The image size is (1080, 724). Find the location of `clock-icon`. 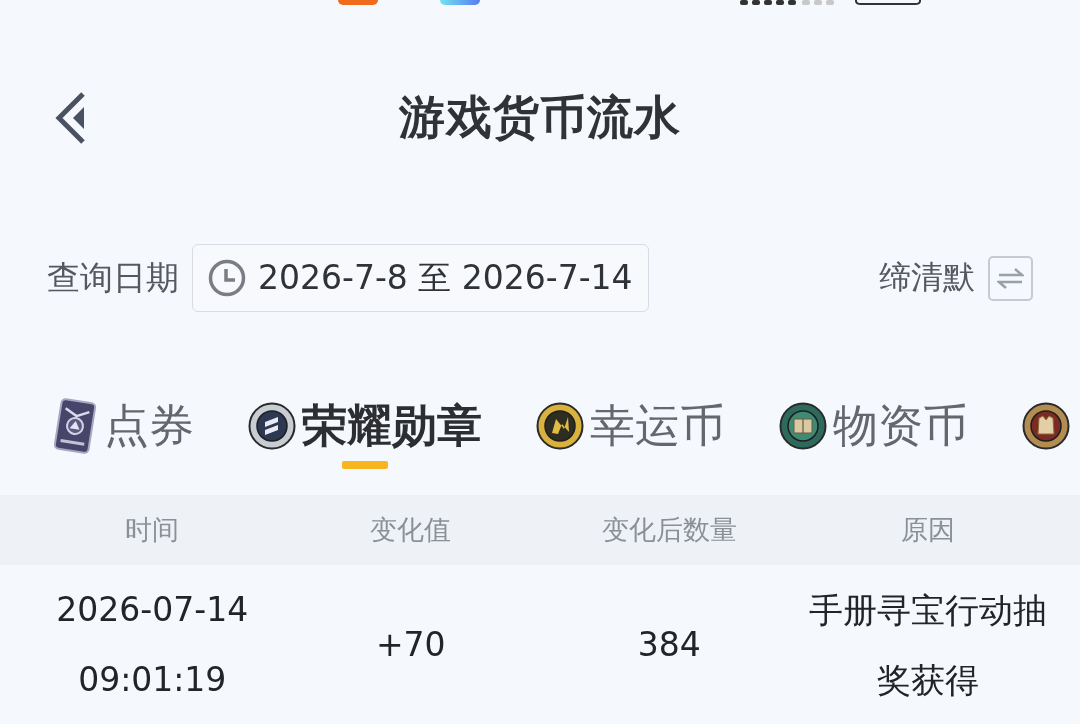

clock-icon is located at coordinates (227, 278).